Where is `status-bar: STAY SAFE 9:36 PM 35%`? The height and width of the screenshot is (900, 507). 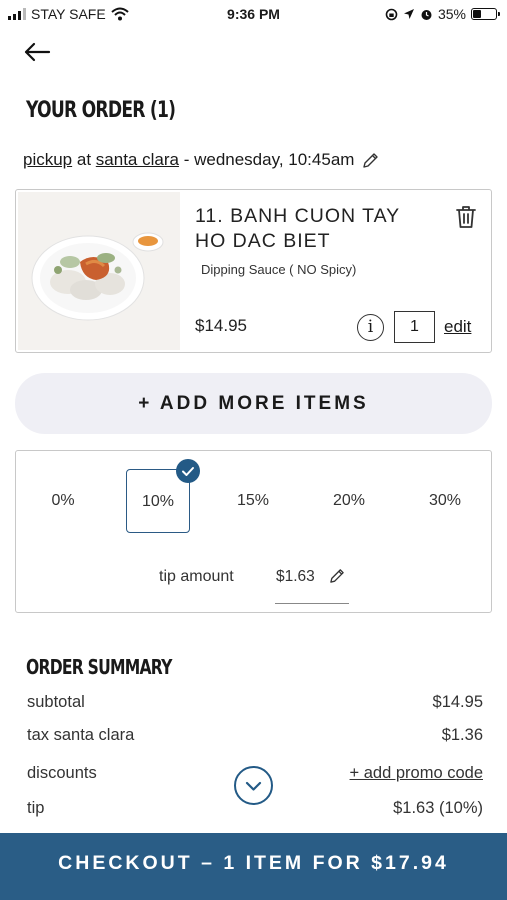
status-bar: STAY SAFE 9:36 PM 35% is located at coordinates (253, 15).